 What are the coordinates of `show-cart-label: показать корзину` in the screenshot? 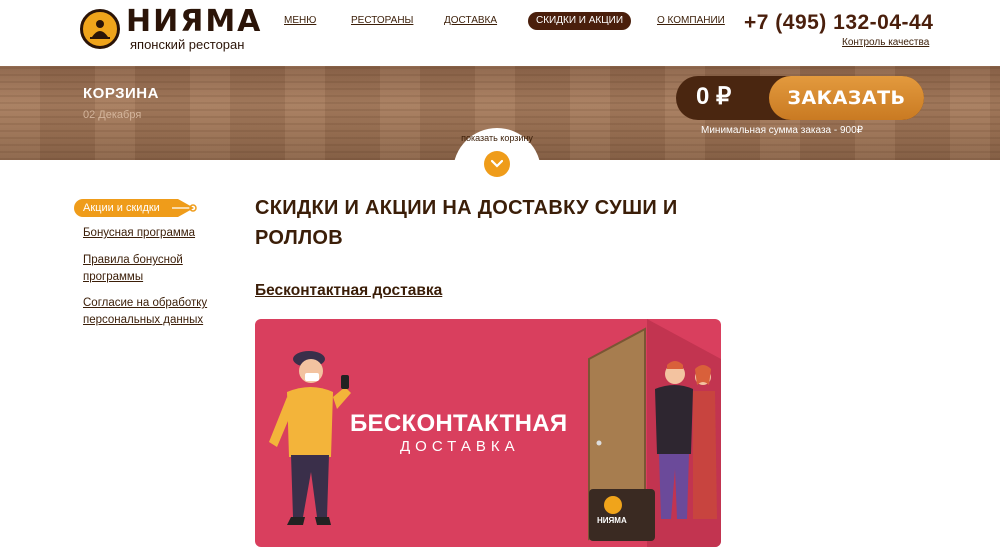 It's located at (497, 138).